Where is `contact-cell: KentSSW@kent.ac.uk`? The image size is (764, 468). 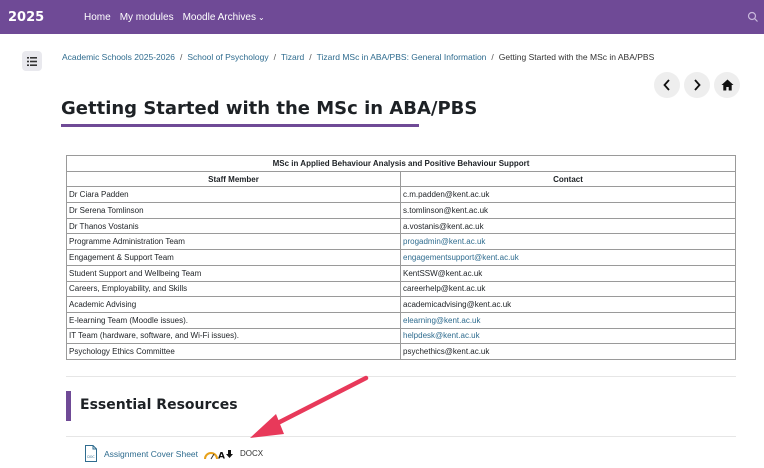 contact-cell: KentSSW@kent.ac.uk is located at coordinates (568, 273).